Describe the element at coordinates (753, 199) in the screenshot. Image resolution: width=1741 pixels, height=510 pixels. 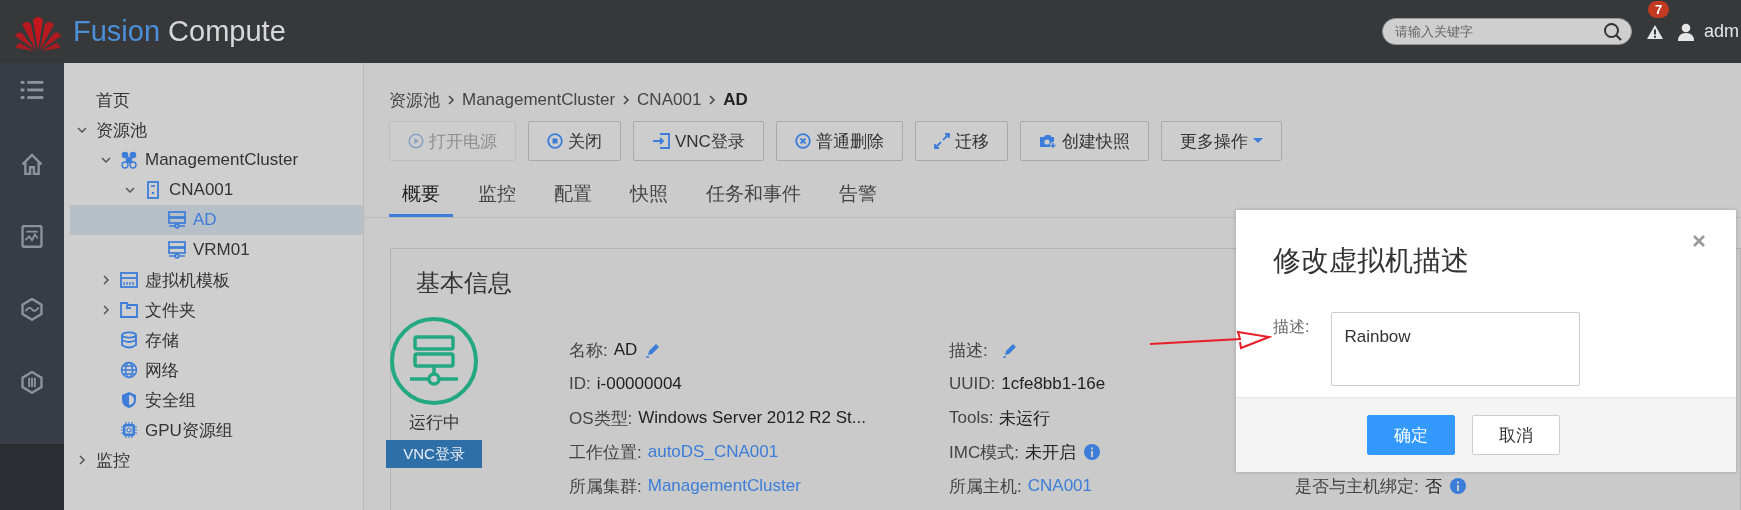
I see `tab: 任务和事件` at that location.